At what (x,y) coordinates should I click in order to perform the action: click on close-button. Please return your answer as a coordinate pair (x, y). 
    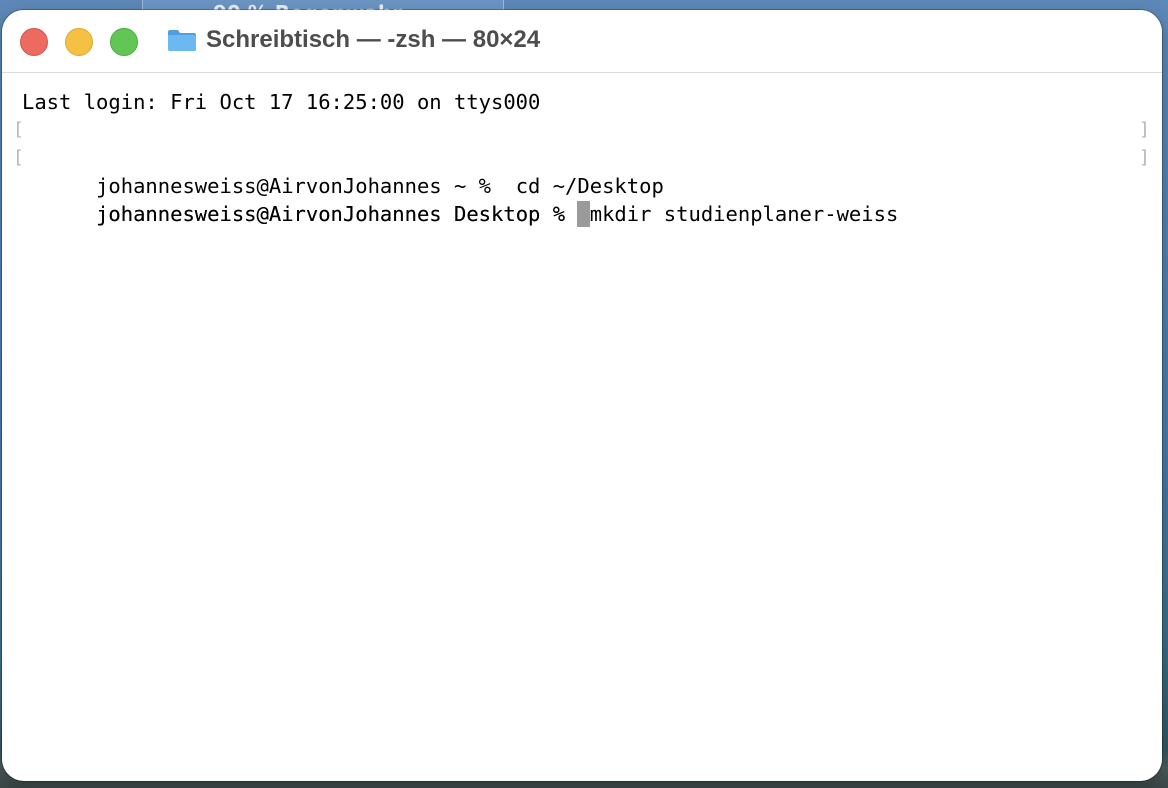
    Looking at the image, I should click on (34, 42).